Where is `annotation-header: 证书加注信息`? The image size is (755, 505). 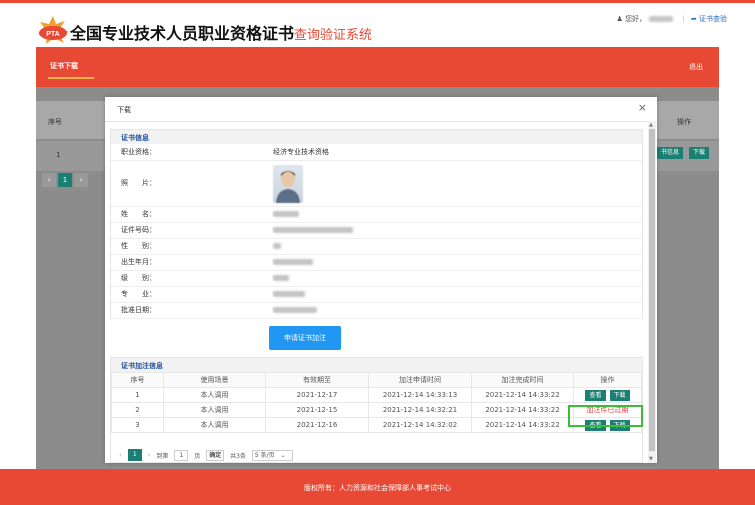
annotation-header: 证书加注信息 is located at coordinates (376, 365).